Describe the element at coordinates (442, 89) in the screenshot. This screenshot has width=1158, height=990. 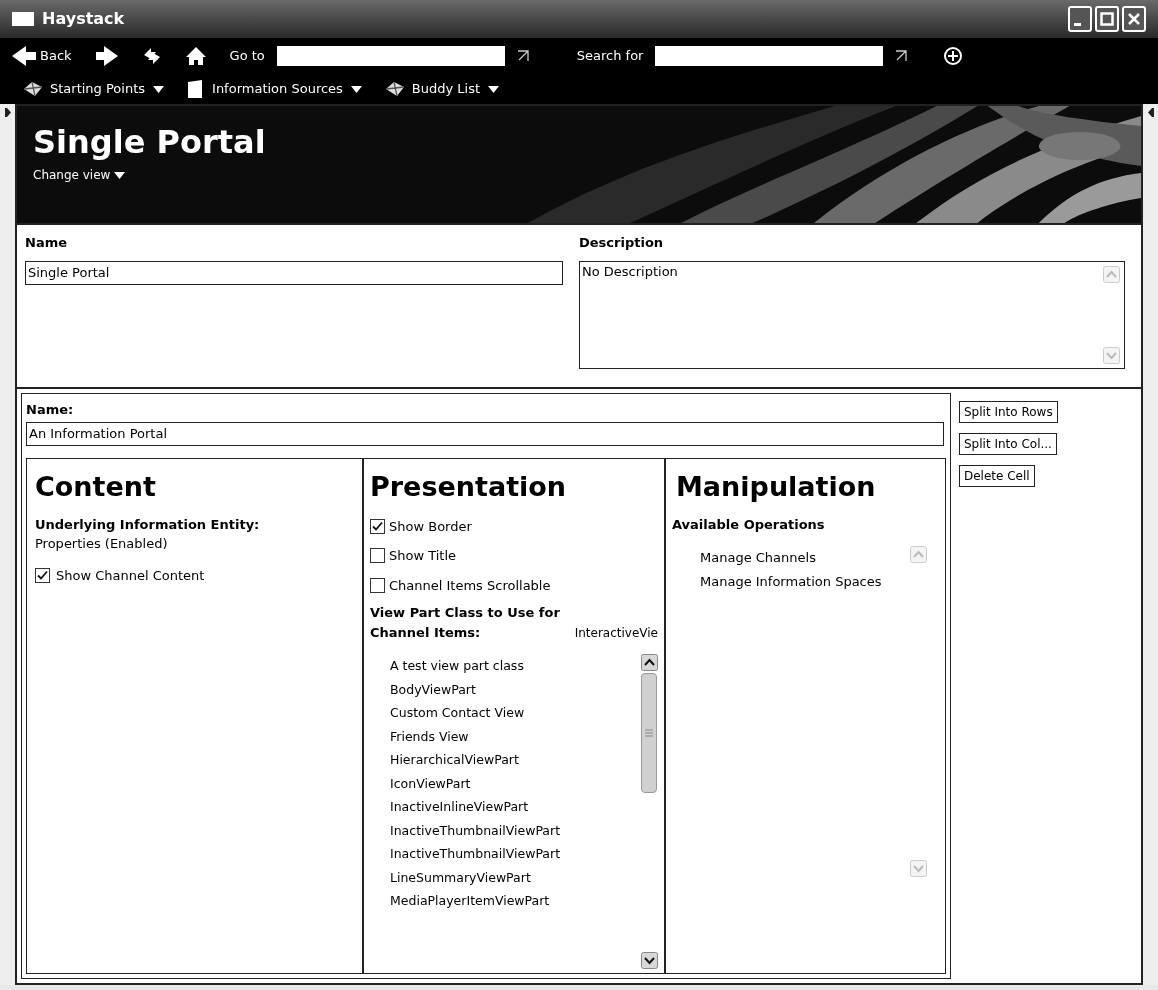
I see `menu-button: Buddy List` at that location.